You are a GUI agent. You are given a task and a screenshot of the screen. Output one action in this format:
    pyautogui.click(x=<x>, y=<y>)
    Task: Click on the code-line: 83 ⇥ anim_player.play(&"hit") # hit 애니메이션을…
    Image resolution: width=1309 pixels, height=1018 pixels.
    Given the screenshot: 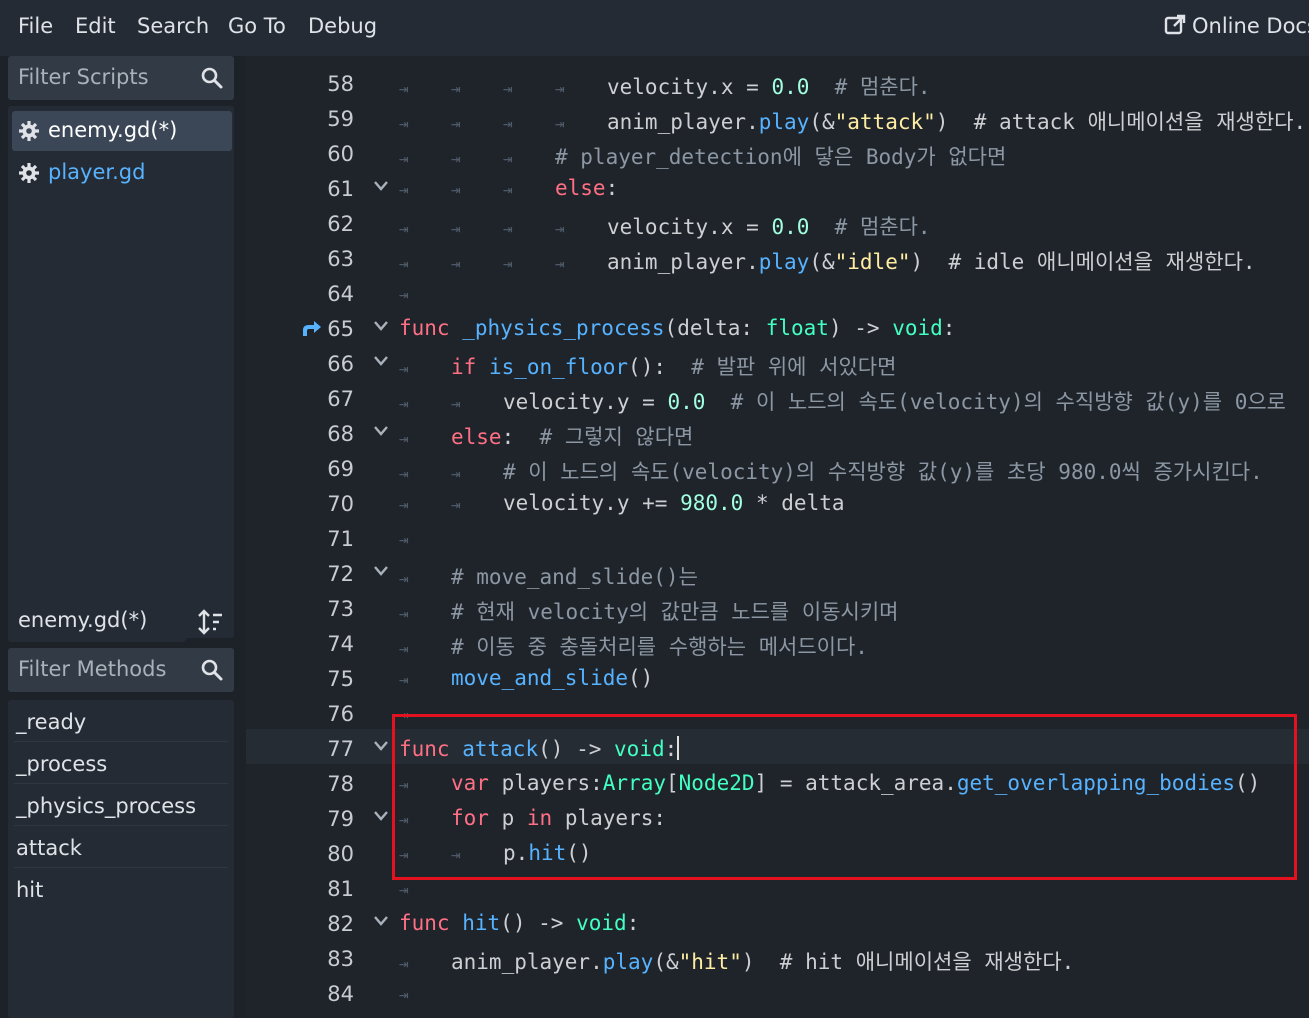 What is the action you would take?
    pyautogui.click(x=777, y=956)
    